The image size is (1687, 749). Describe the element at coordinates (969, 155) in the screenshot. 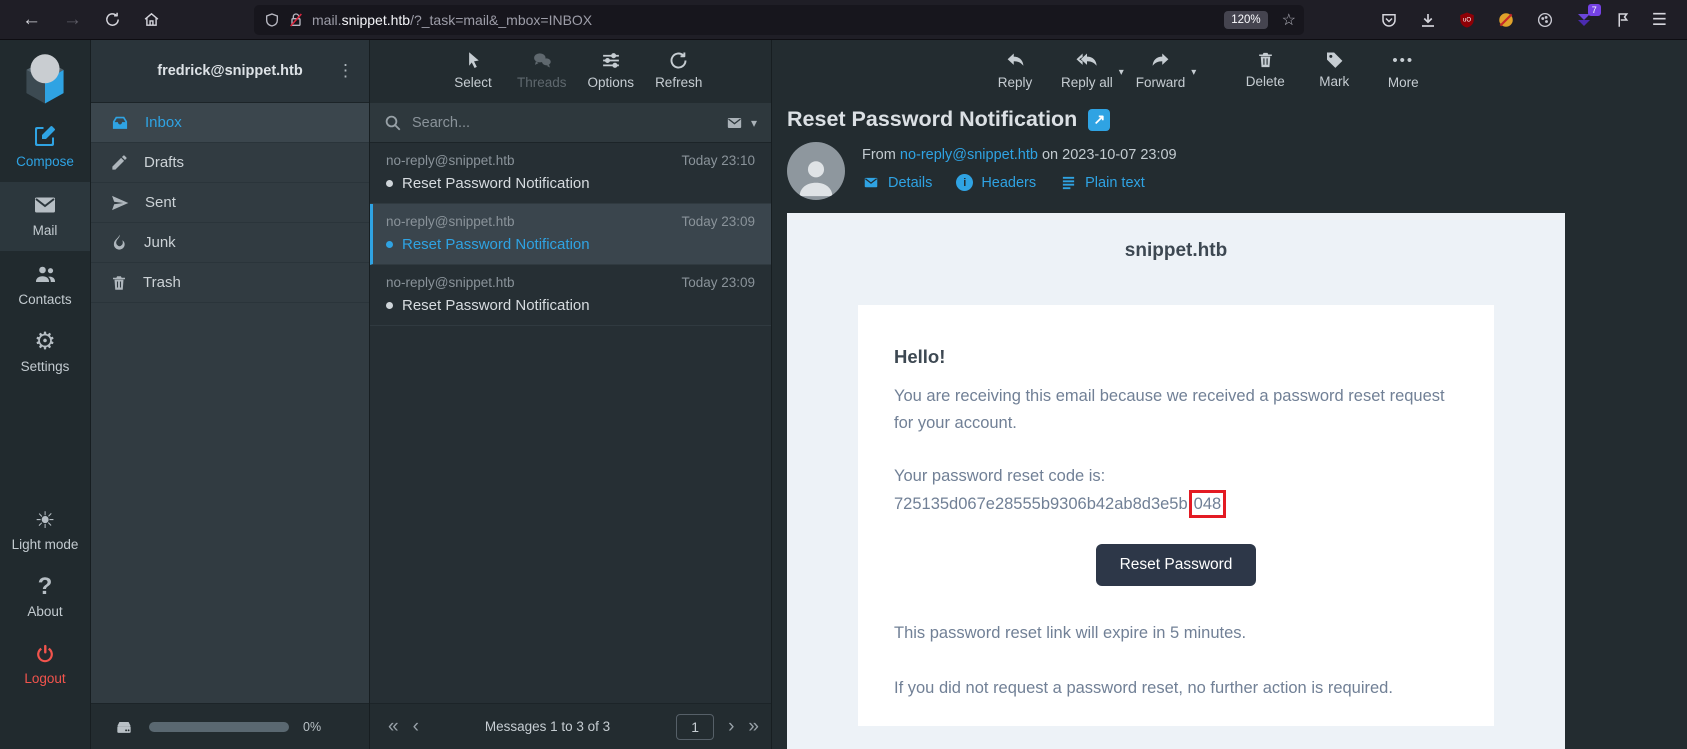

I see `sender-address-link: no-reply@snippet.htb` at that location.